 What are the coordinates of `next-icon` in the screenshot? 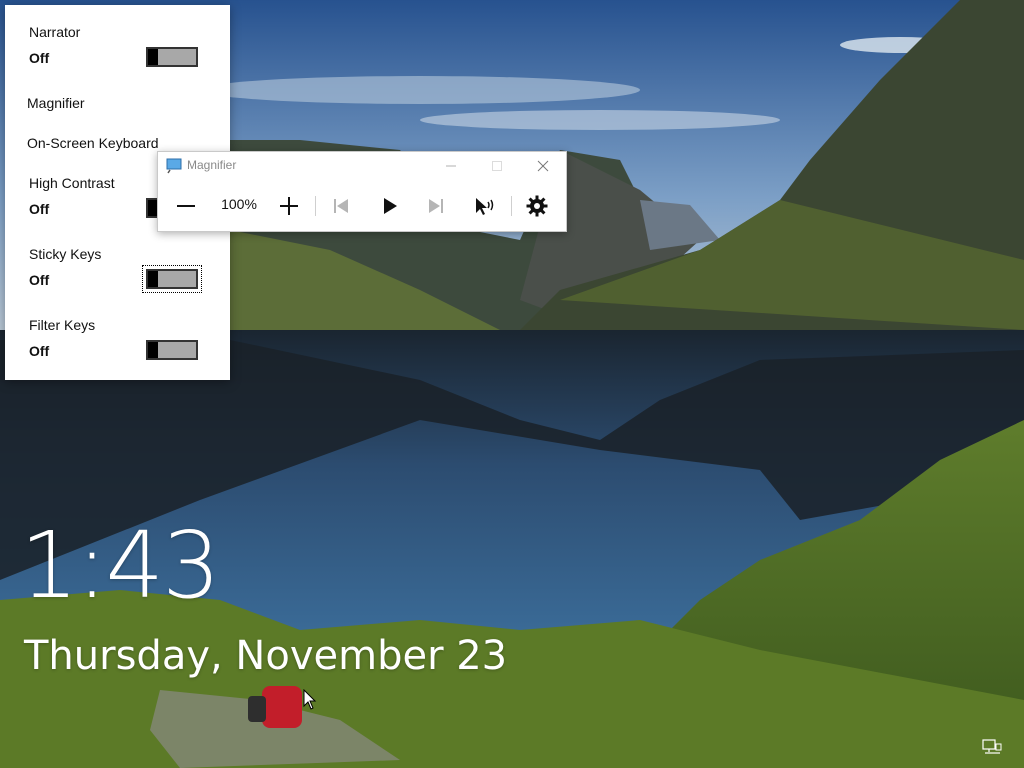 It's located at (436, 206).